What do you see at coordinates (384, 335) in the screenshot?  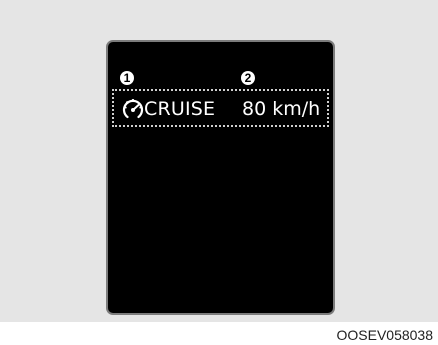 I see `figure-code: OOSEV058038` at bounding box center [384, 335].